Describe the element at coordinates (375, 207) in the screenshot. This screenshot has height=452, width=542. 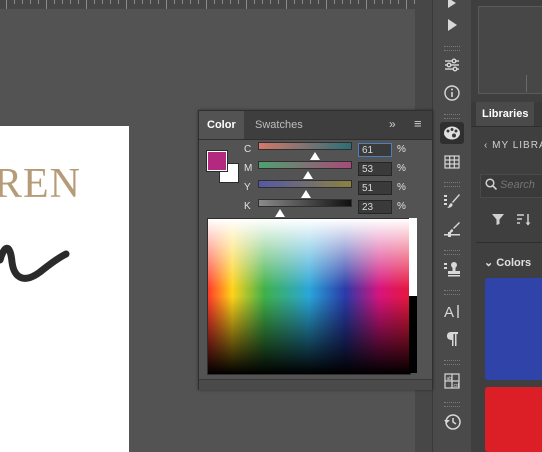
I see `black-value-input` at that location.